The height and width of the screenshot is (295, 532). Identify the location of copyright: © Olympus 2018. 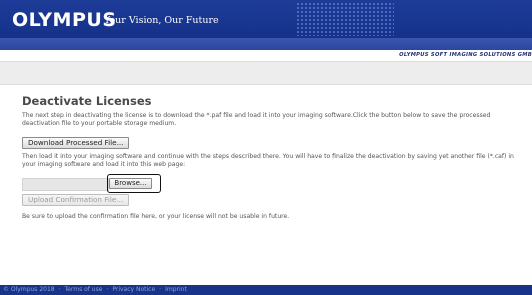
(29, 289).